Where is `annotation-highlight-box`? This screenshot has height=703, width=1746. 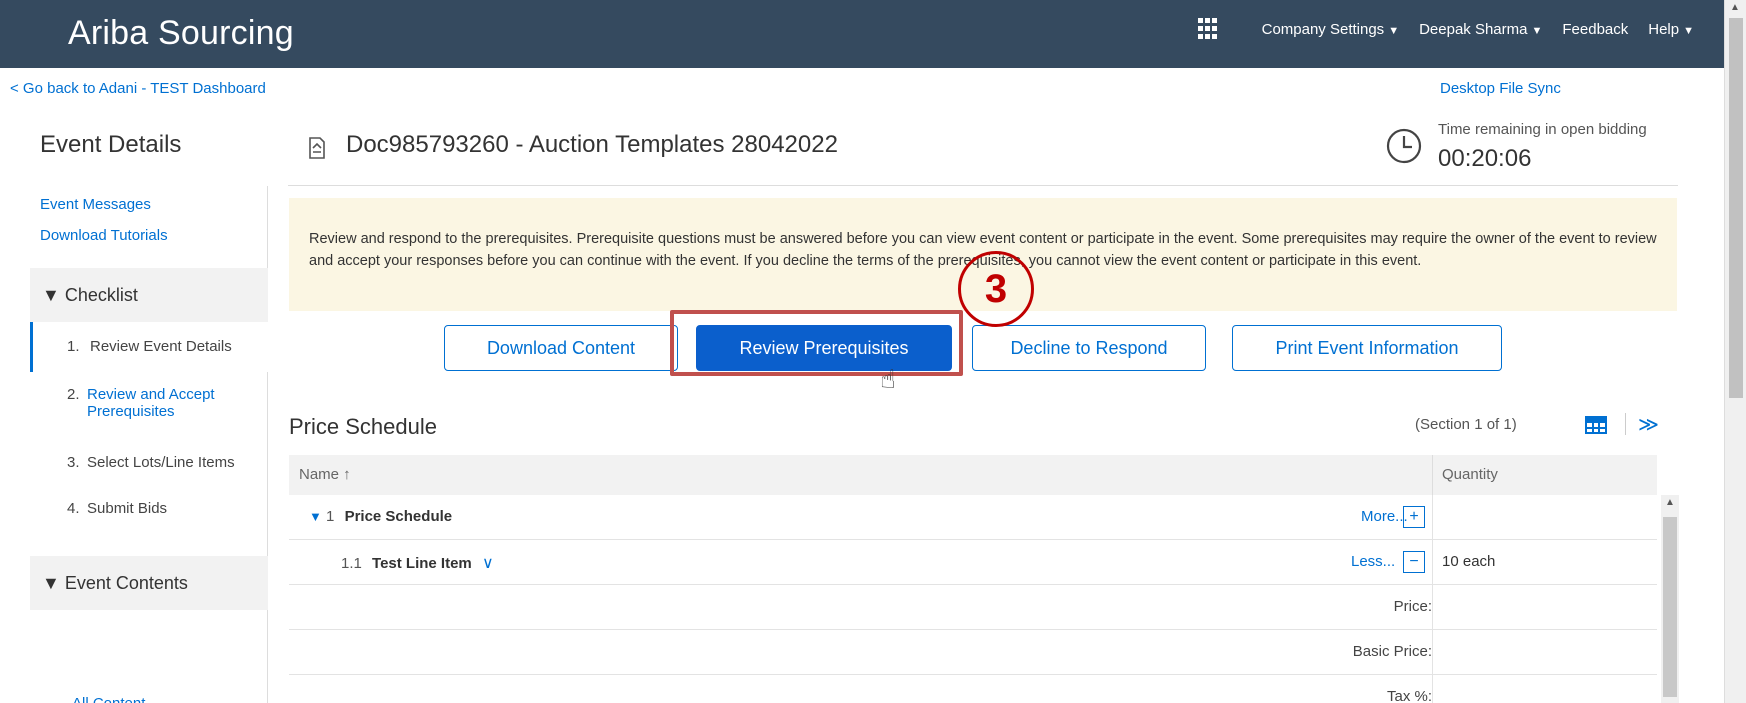 annotation-highlight-box is located at coordinates (816, 343).